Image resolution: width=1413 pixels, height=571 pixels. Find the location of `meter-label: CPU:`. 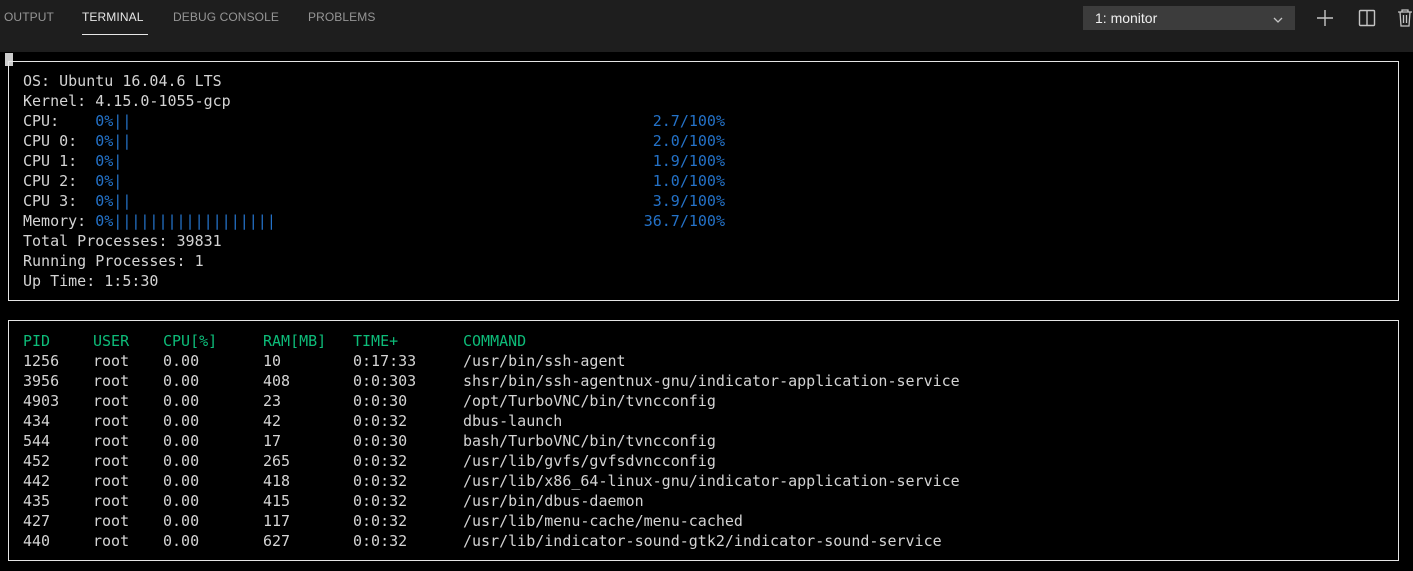

meter-label: CPU: is located at coordinates (59, 121).